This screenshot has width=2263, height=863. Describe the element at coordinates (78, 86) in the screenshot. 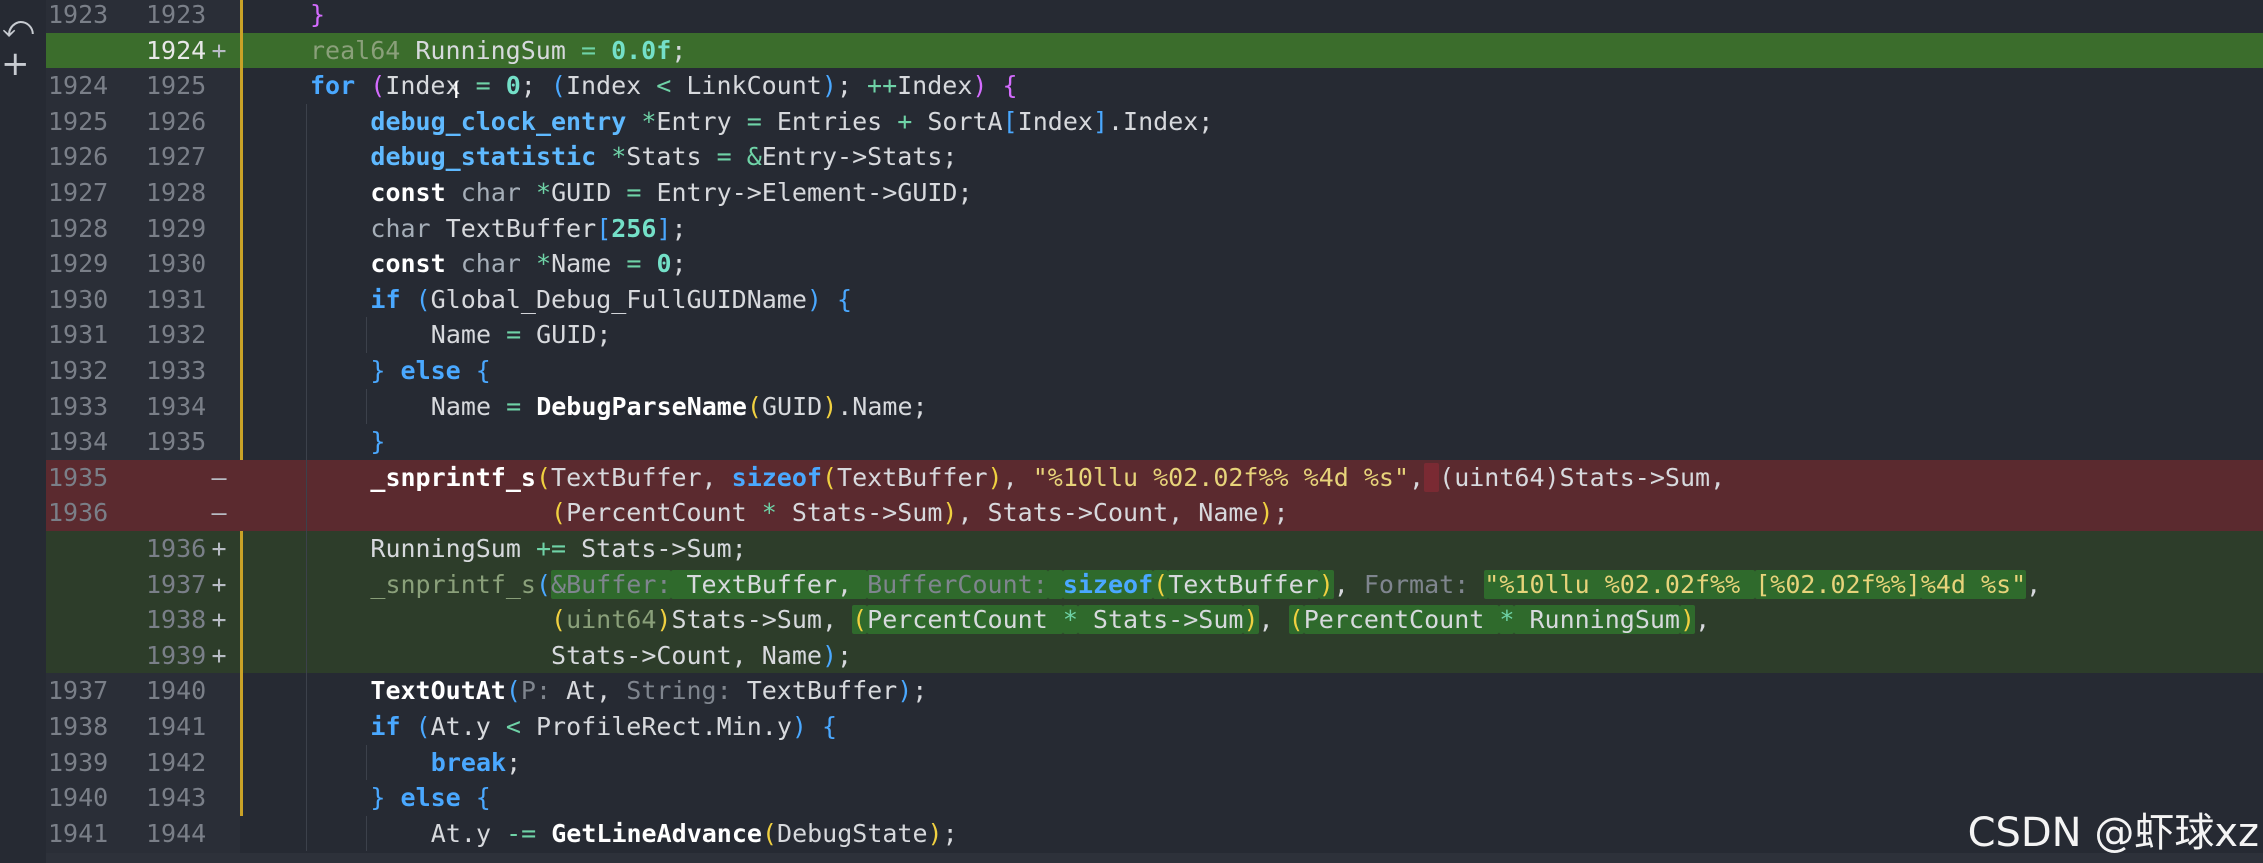

I see `old-line-number: 1924` at that location.